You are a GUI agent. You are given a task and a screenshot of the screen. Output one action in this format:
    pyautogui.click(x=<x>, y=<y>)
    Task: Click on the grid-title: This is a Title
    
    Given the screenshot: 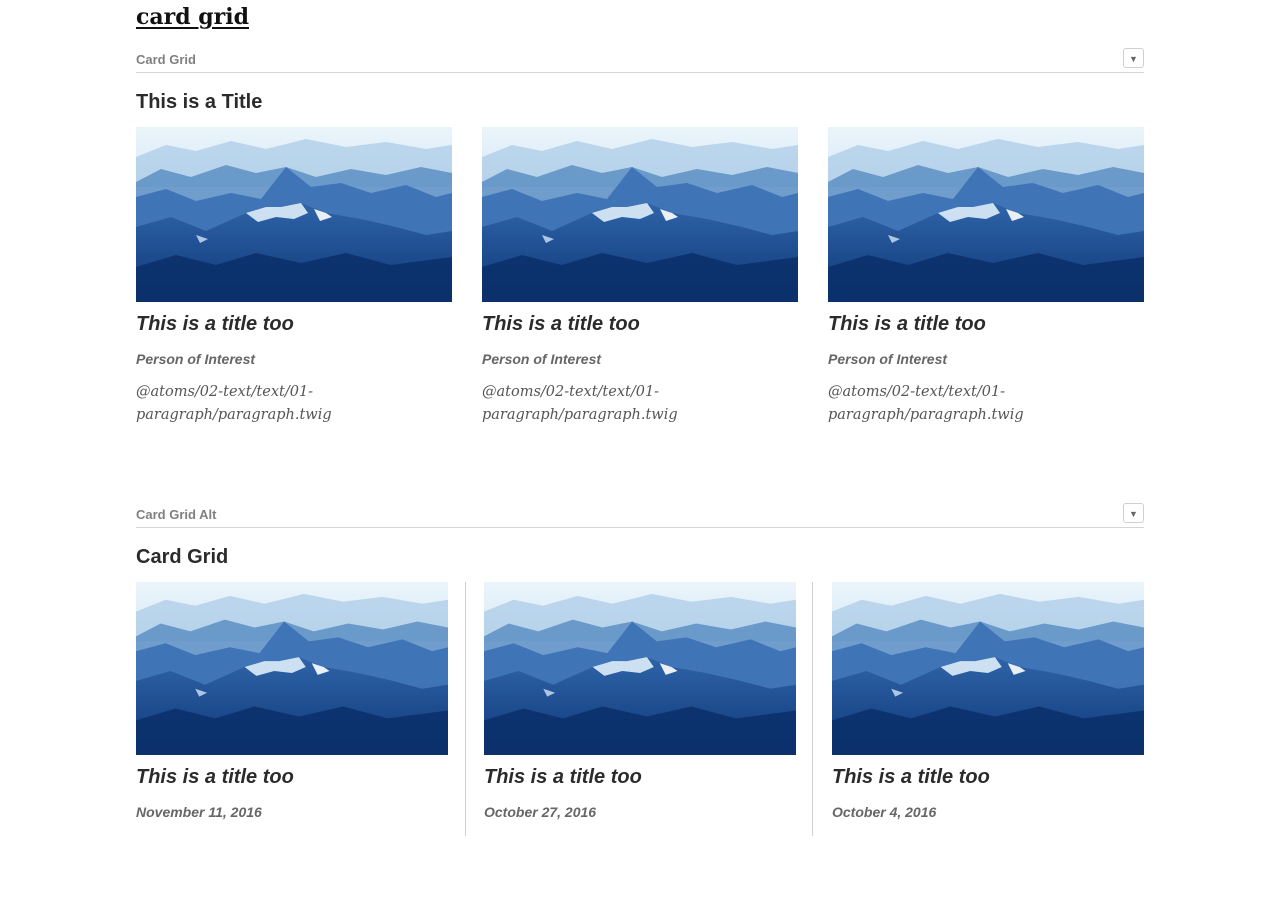 What is the action you would take?
    pyautogui.click(x=199, y=102)
    